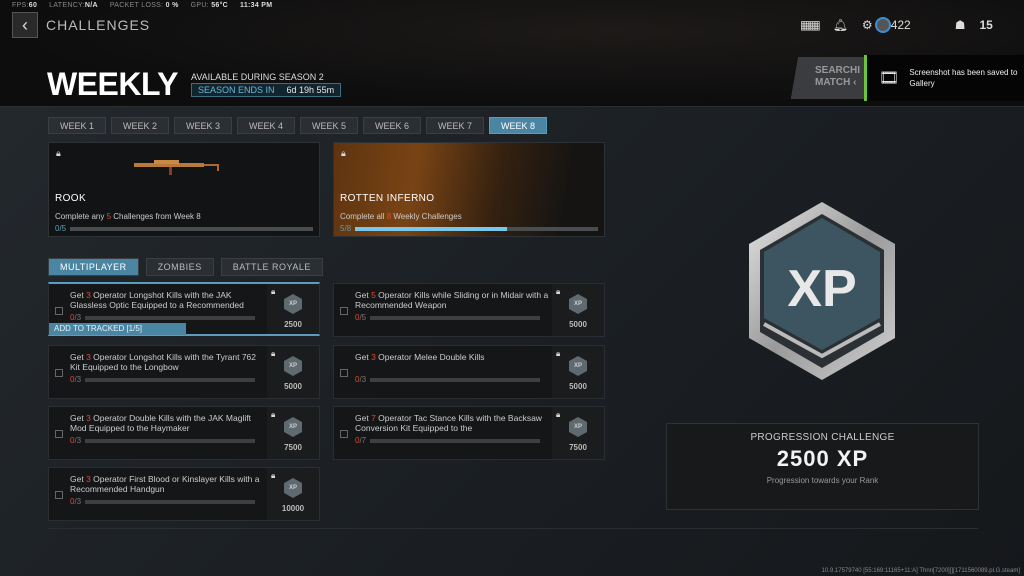 This screenshot has height=576, width=1024. What do you see at coordinates (430, 357) in the screenshot?
I see `desc-text: Operator Melee Double Kills` at bounding box center [430, 357].